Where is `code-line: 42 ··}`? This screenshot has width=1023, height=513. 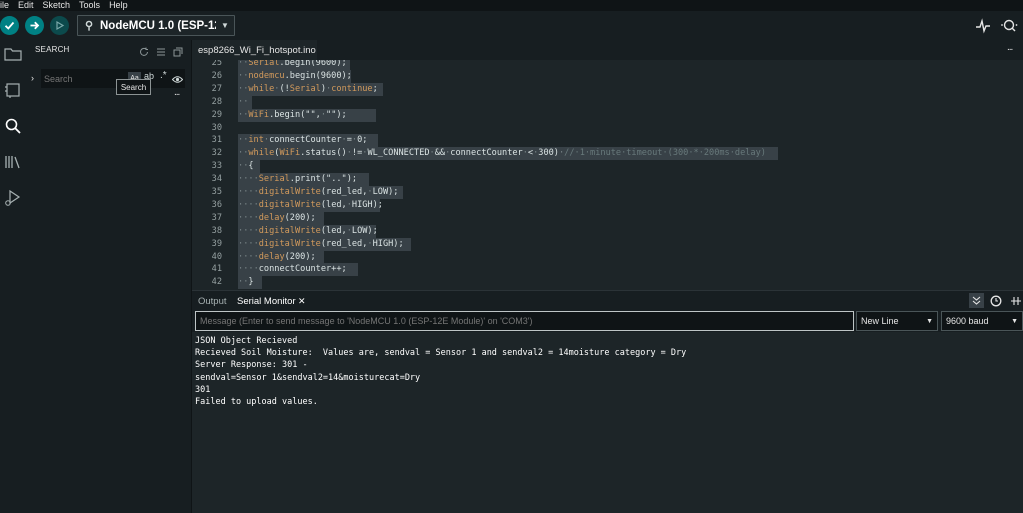
code-line: 42 ··} is located at coordinates (607, 283).